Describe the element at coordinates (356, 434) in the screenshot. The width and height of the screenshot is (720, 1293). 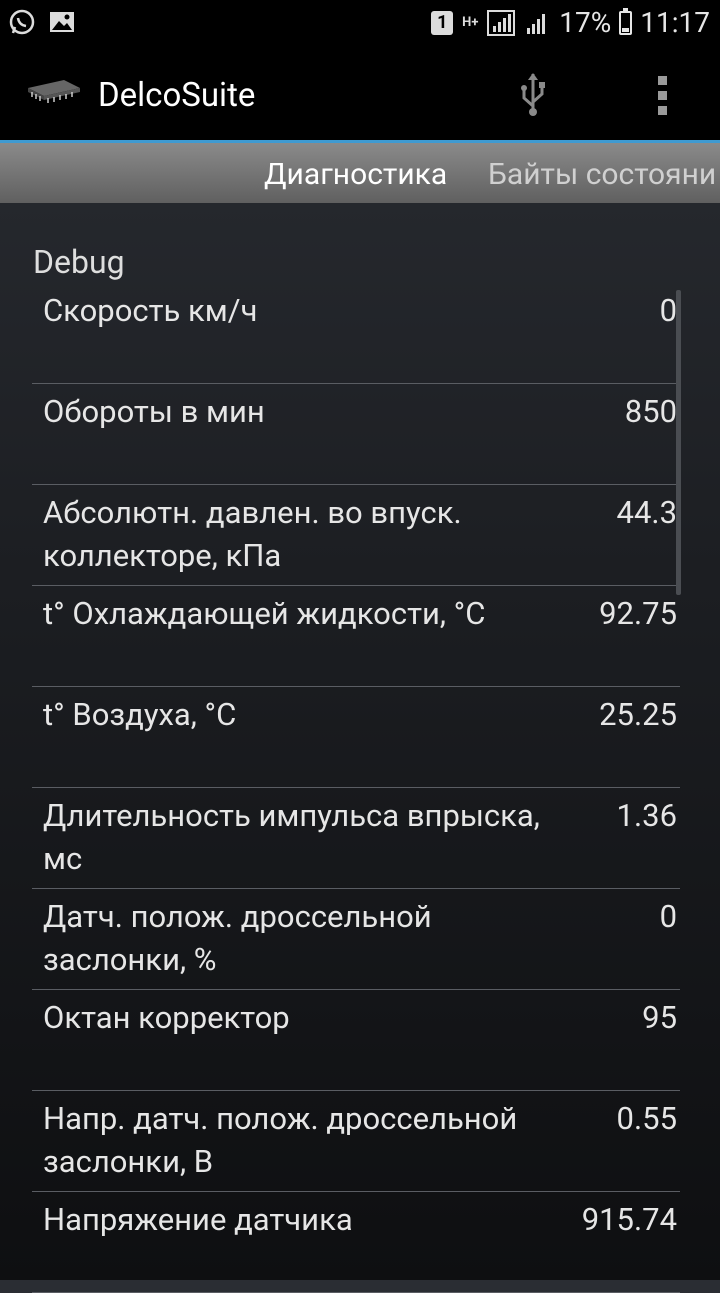
I see `list-item: Обороты в мин 850` at that location.